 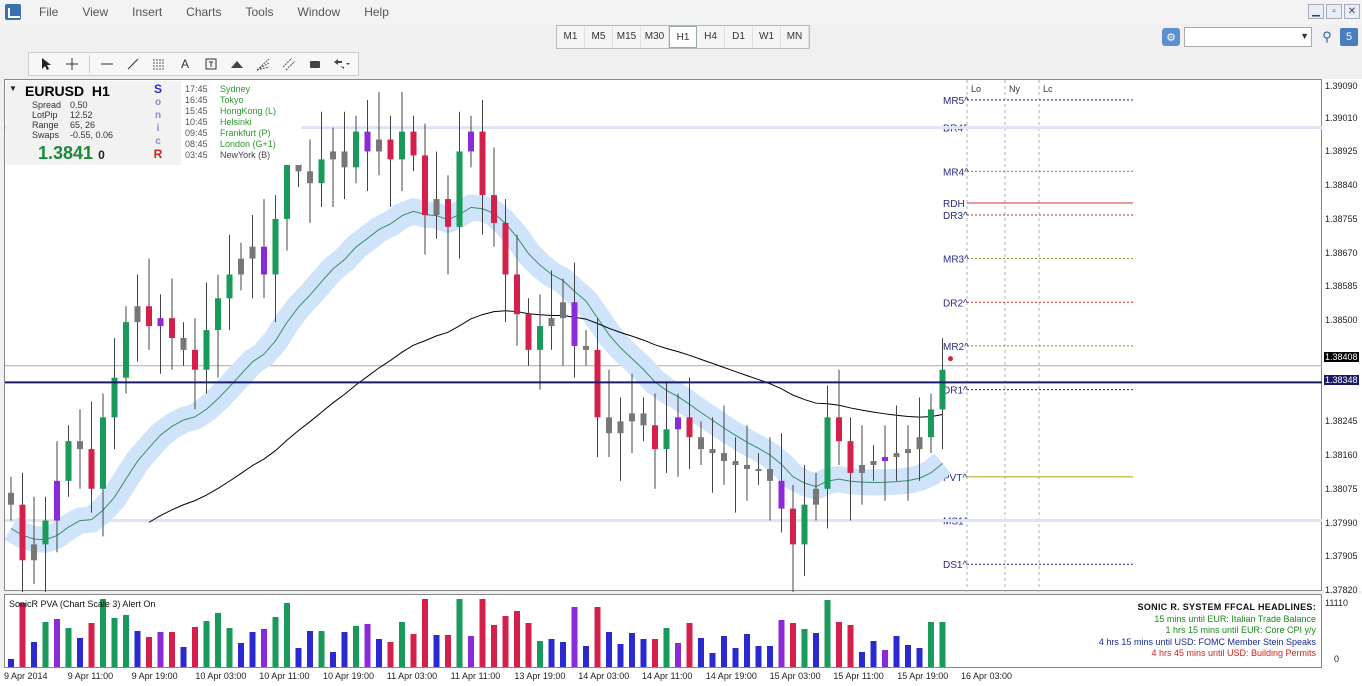 I want to click on timeframe-h4: H4, so click(x=711, y=37).